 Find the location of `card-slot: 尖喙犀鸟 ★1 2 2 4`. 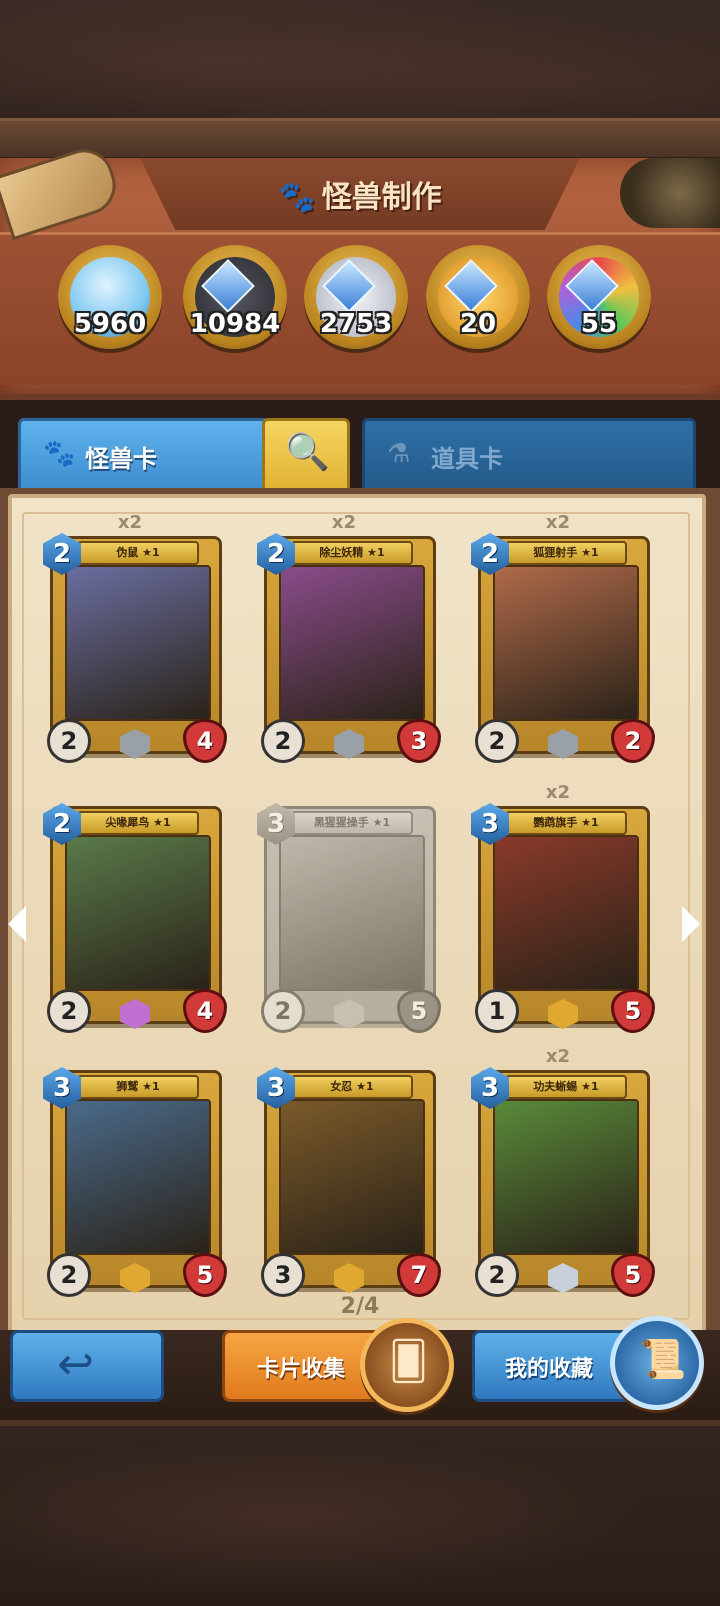

card-slot: 尖喙犀鸟 ★1 2 2 4 is located at coordinates (130, 914).